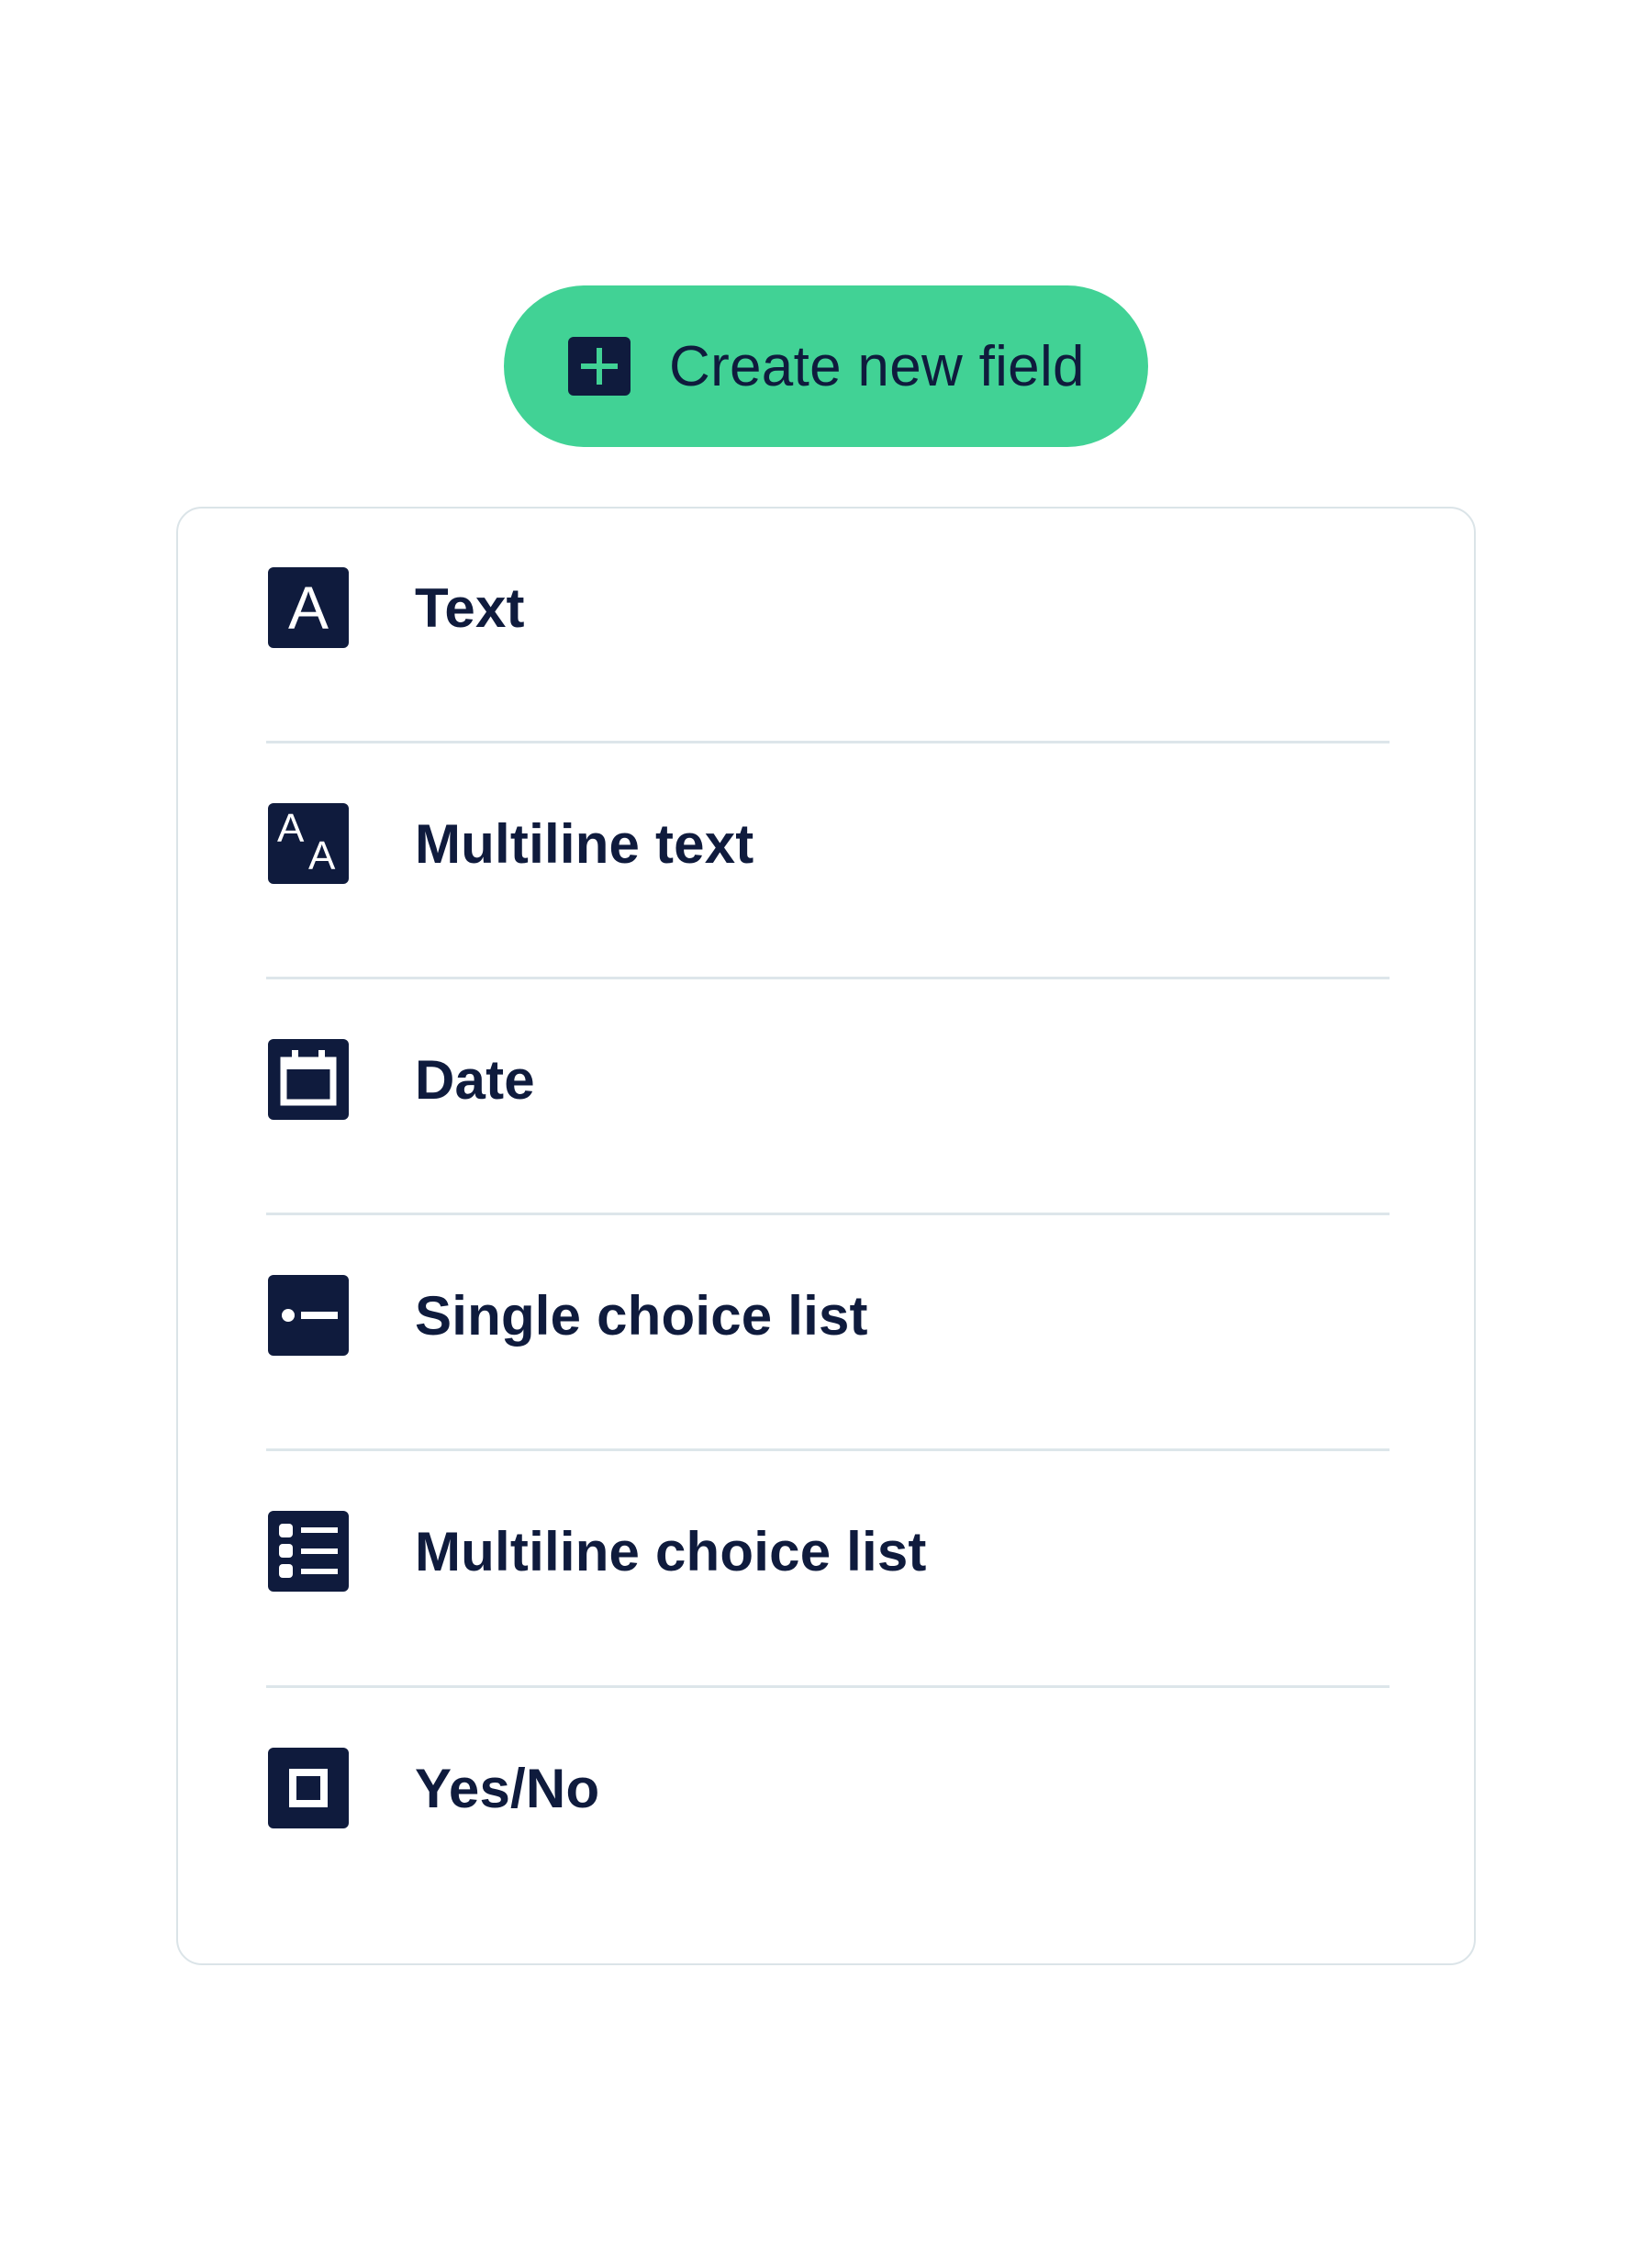 Image resolution: width=1652 pixels, height=2247 pixels. Describe the element at coordinates (308, 1788) in the screenshot. I see `checkbox-icon` at that location.